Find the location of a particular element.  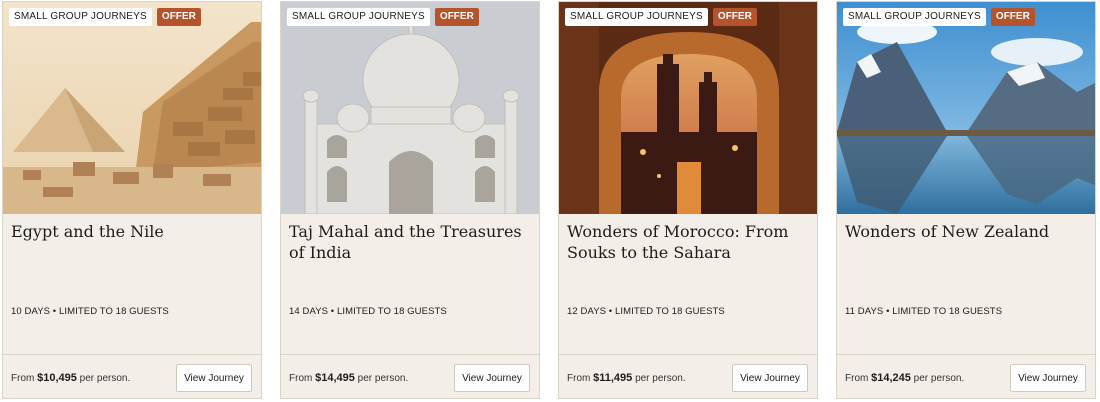

new-zealand-fjord-photo is located at coordinates (966, 108).